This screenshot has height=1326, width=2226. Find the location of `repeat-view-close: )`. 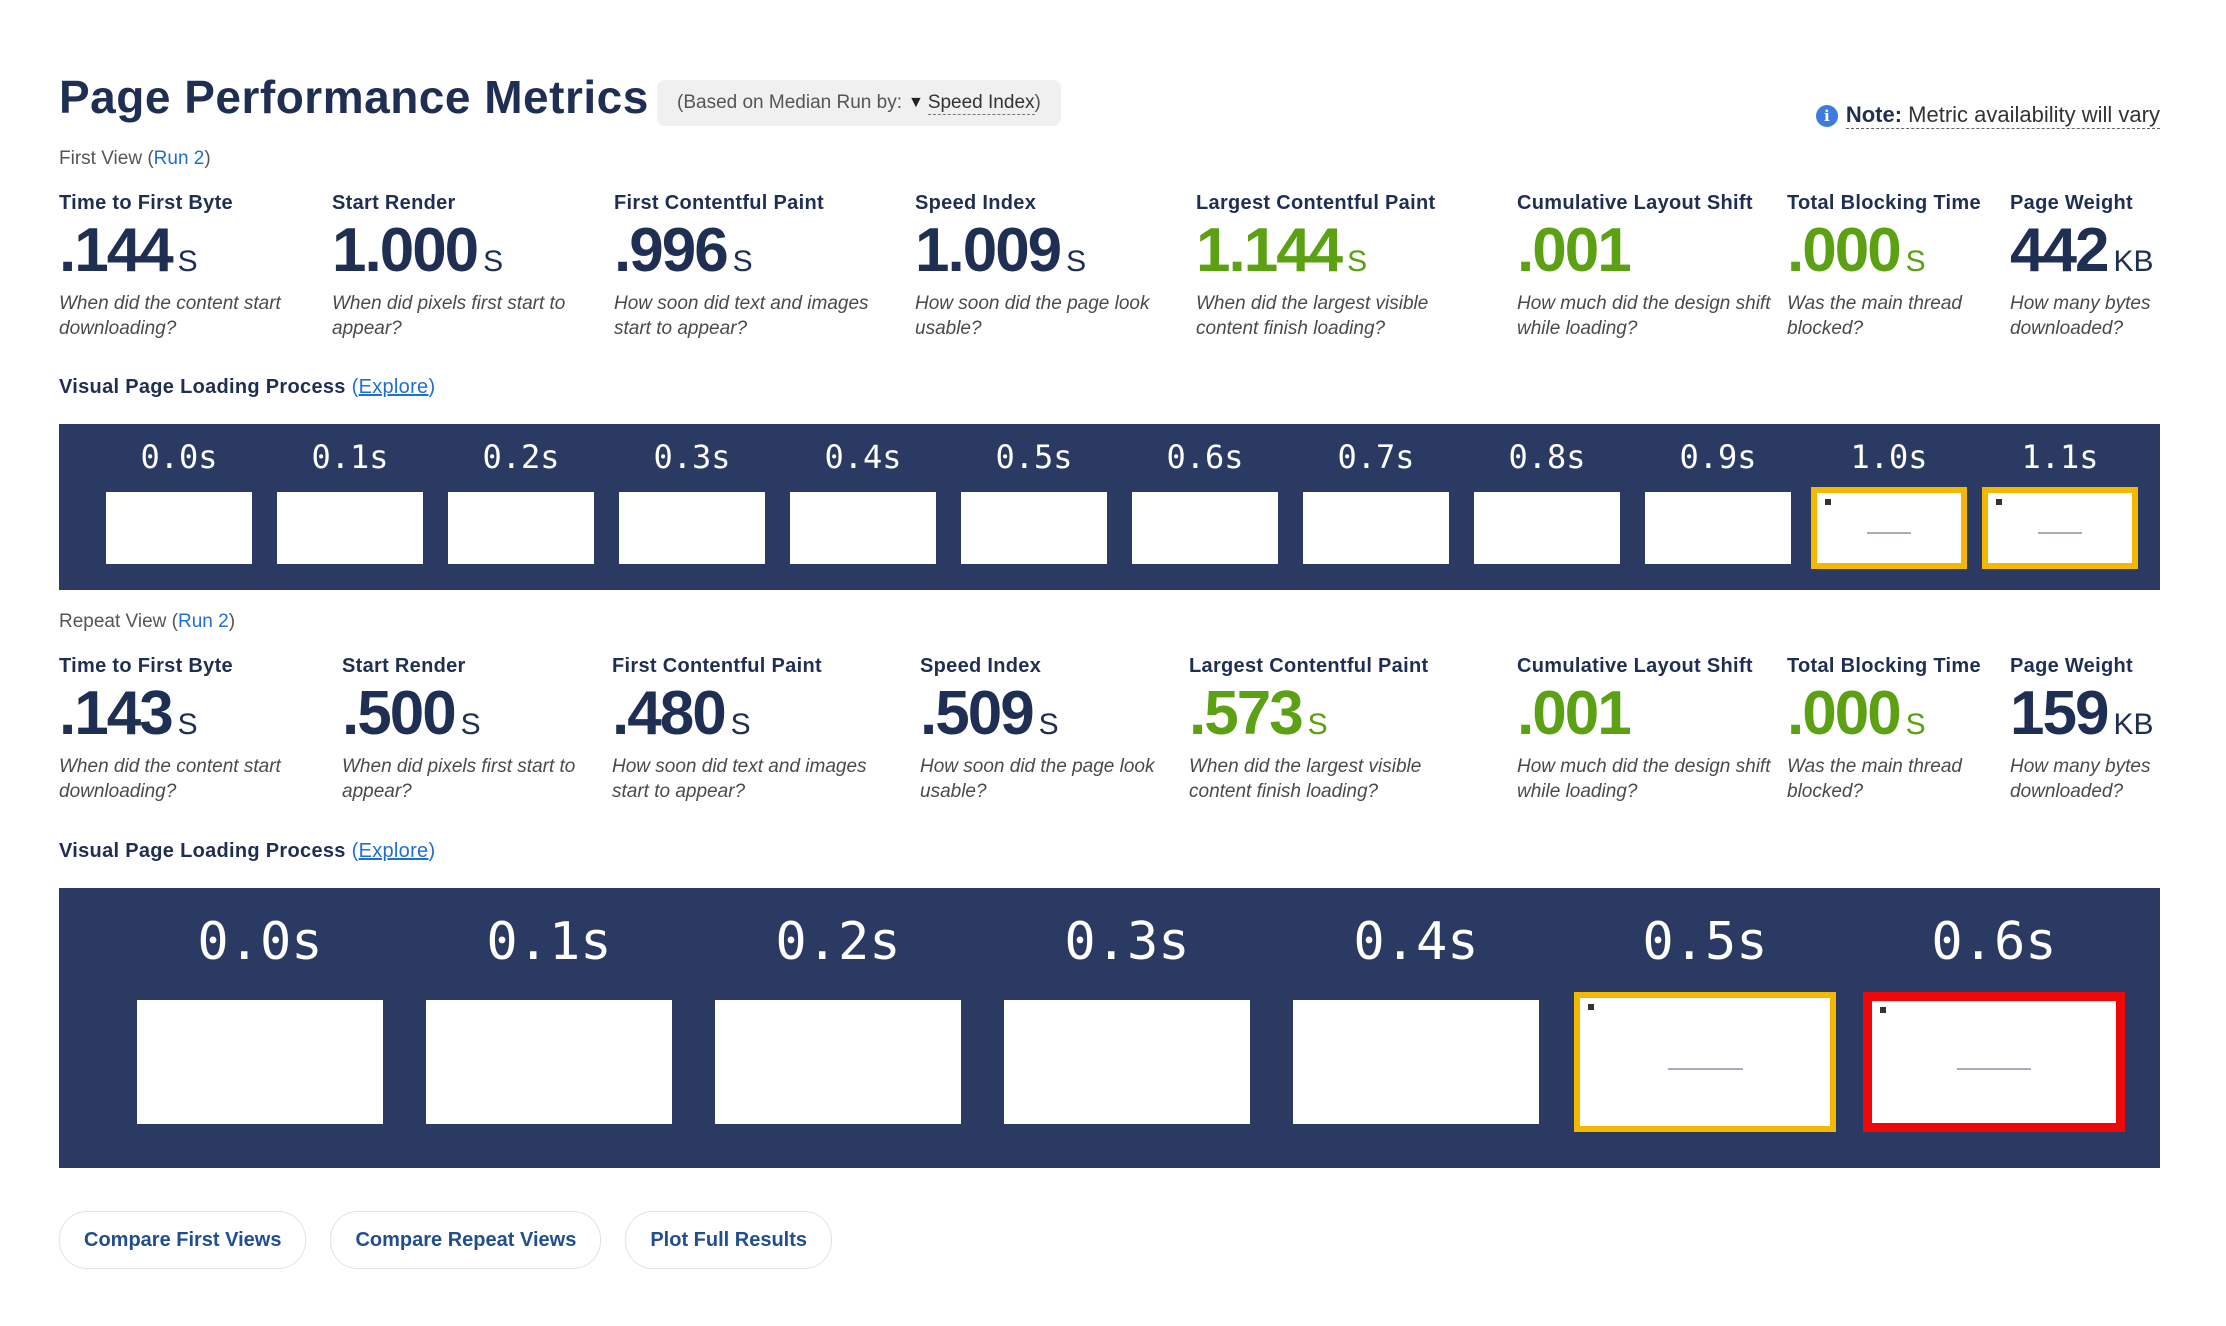

repeat-view-close: ) is located at coordinates (232, 621).